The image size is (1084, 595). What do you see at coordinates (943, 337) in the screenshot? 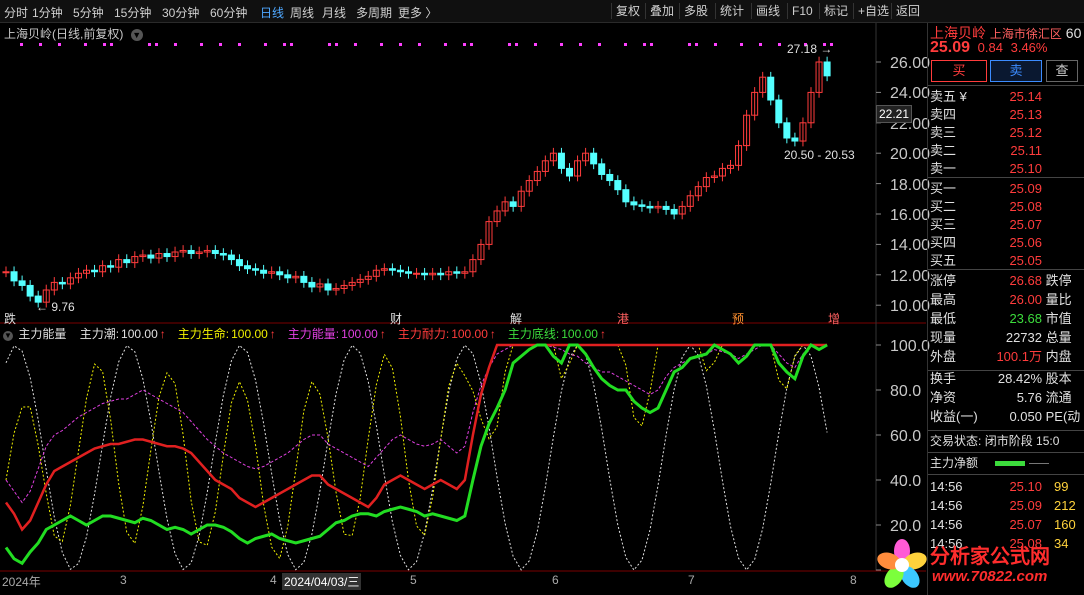
I see `quote-row-label: 现量` at bounding box center [943, 337].